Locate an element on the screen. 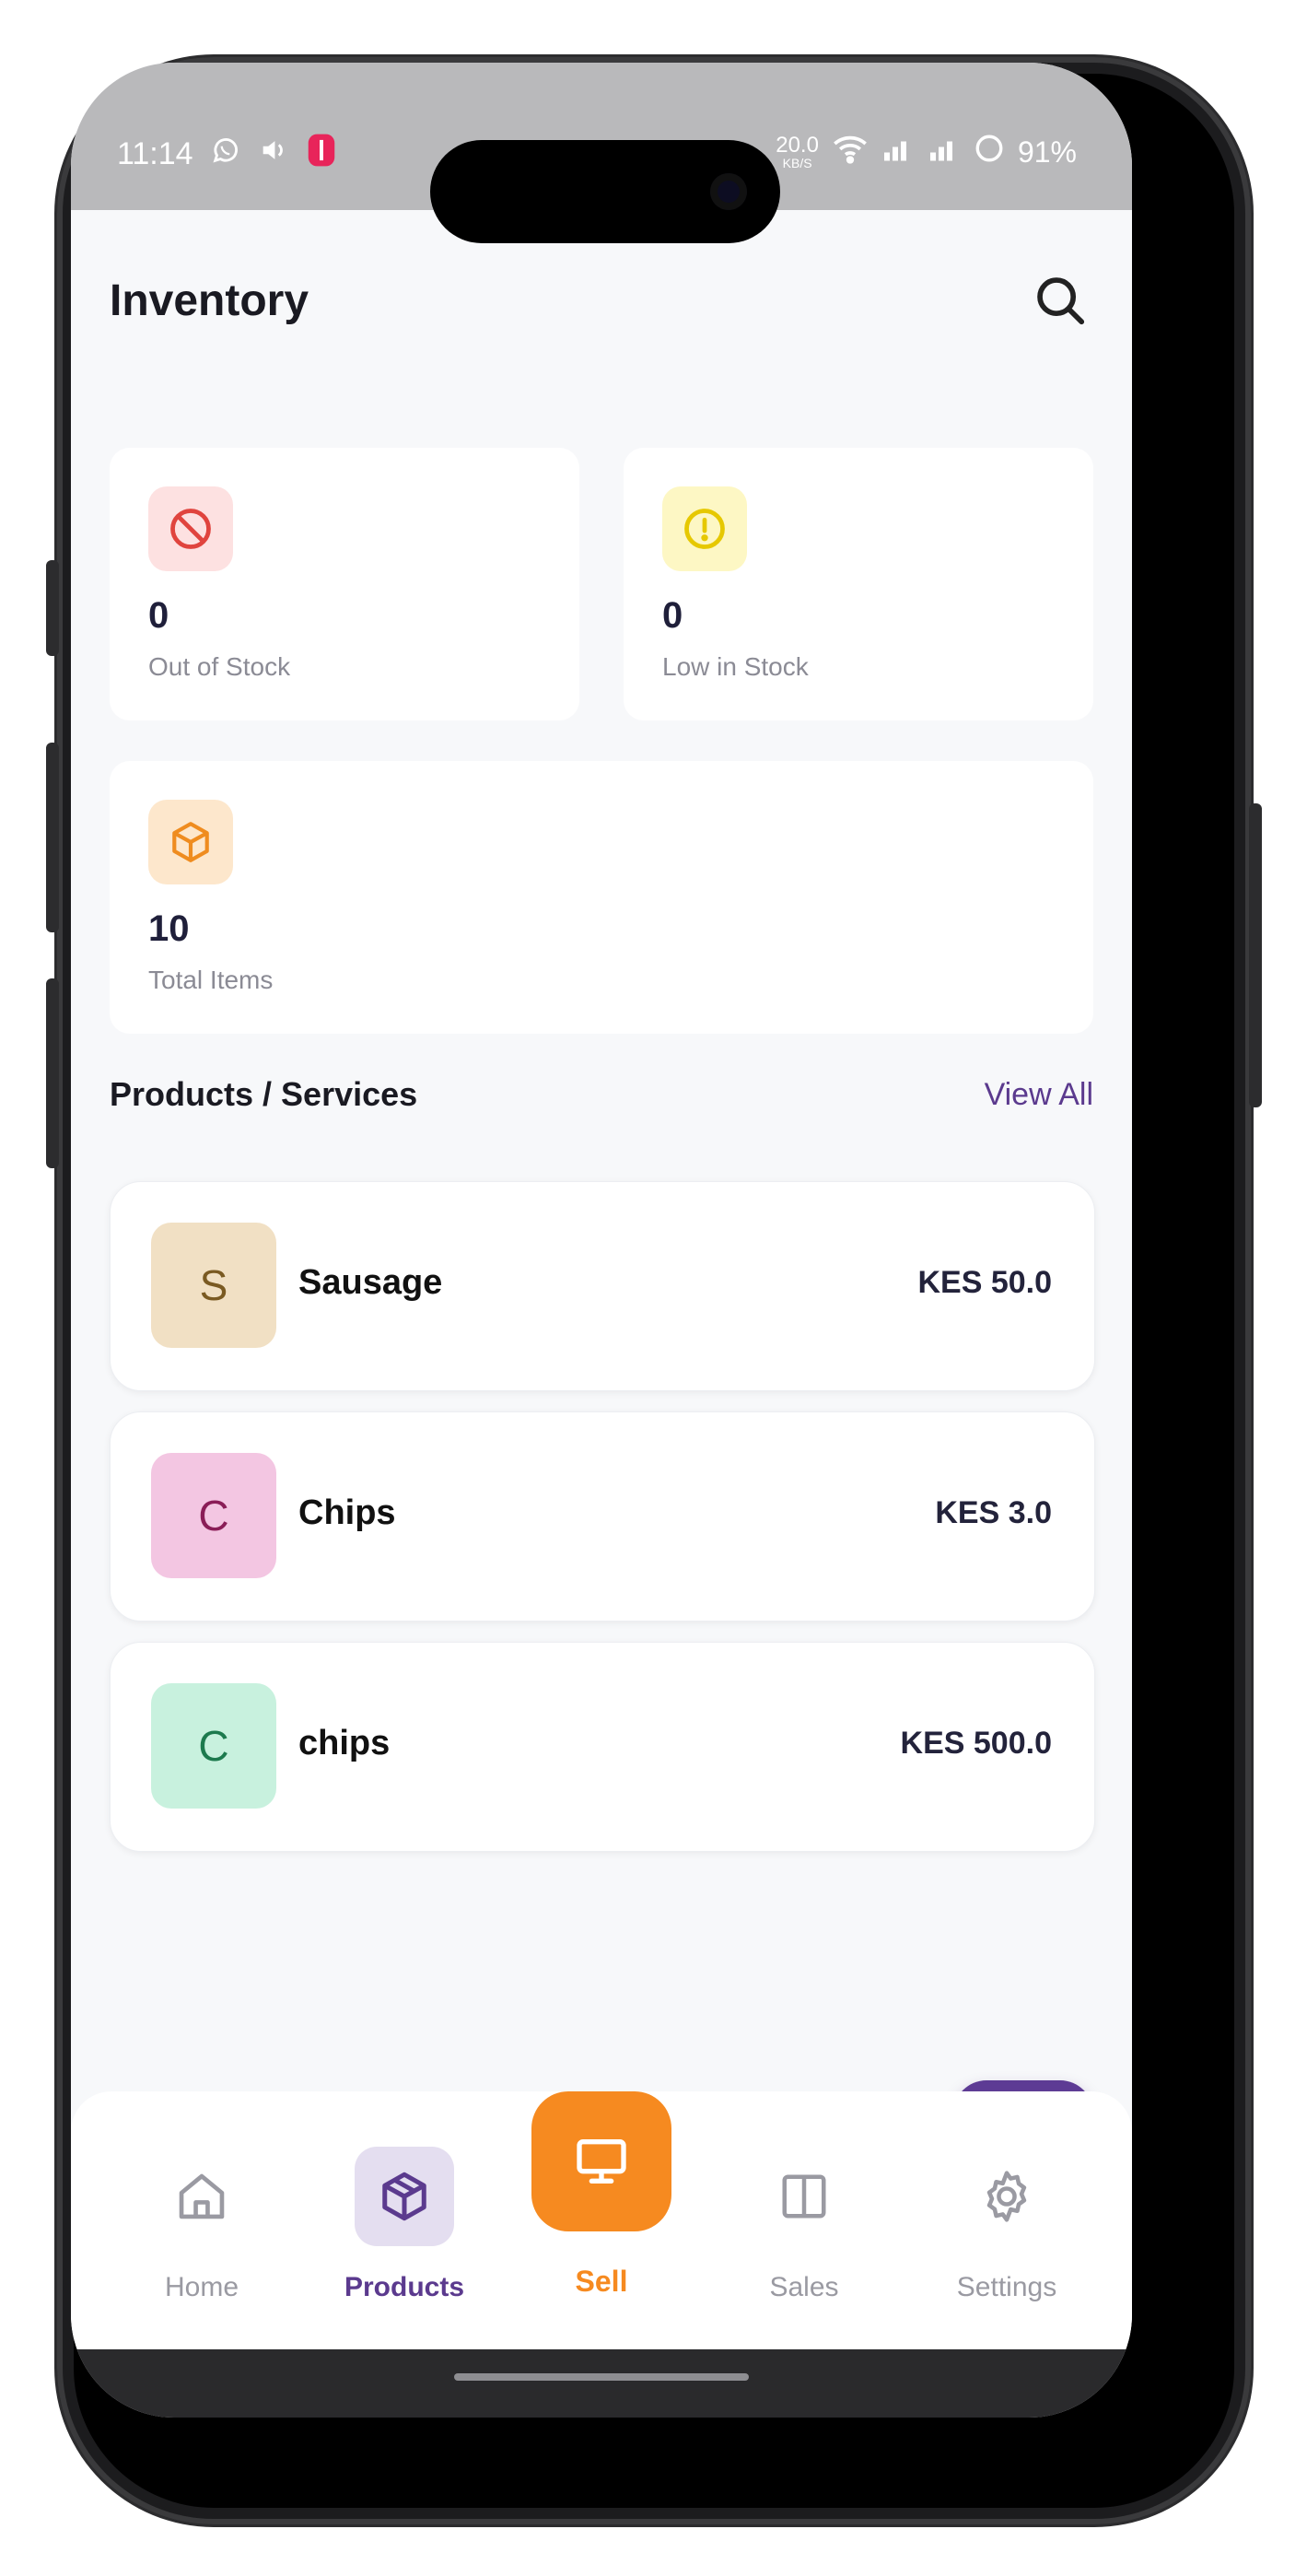  nav-home: Home is located at coordinates (202, 2220).